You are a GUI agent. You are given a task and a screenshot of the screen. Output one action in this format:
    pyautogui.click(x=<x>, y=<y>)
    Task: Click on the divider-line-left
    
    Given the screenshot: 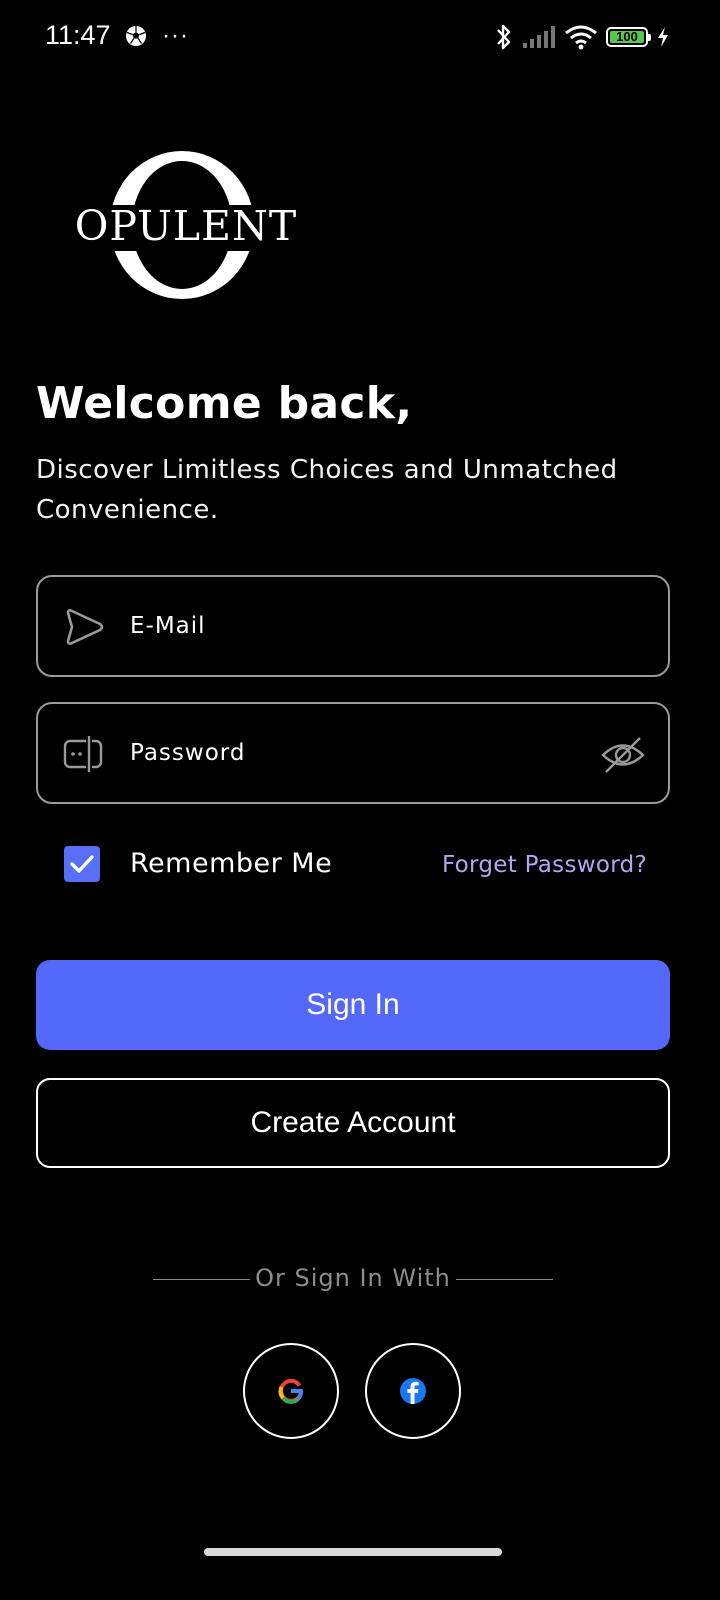 What is the action you would take?
    pyautogui.click(x=201, y=1279)
    